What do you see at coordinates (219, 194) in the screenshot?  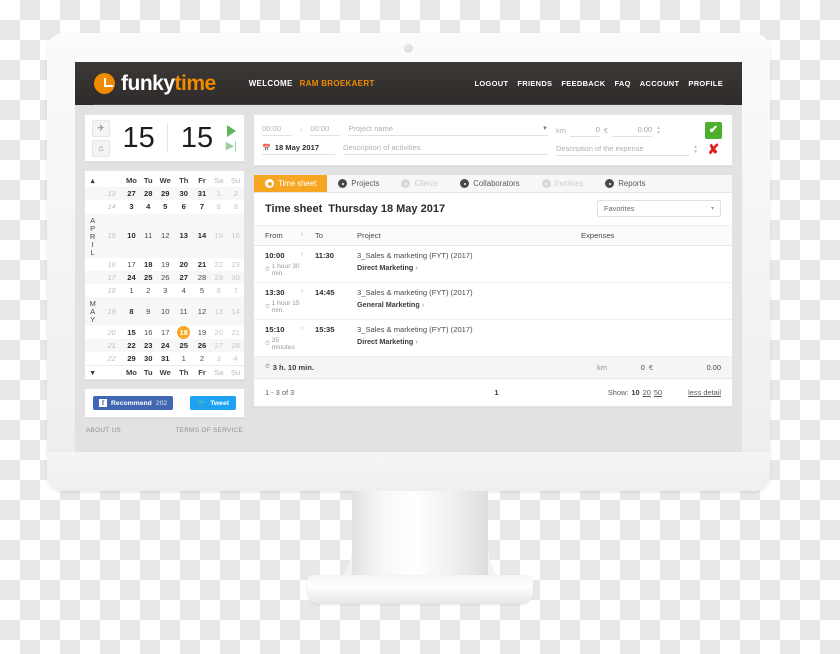 I see `calendar-day-cell: 1` at bounding box center [219, 194].